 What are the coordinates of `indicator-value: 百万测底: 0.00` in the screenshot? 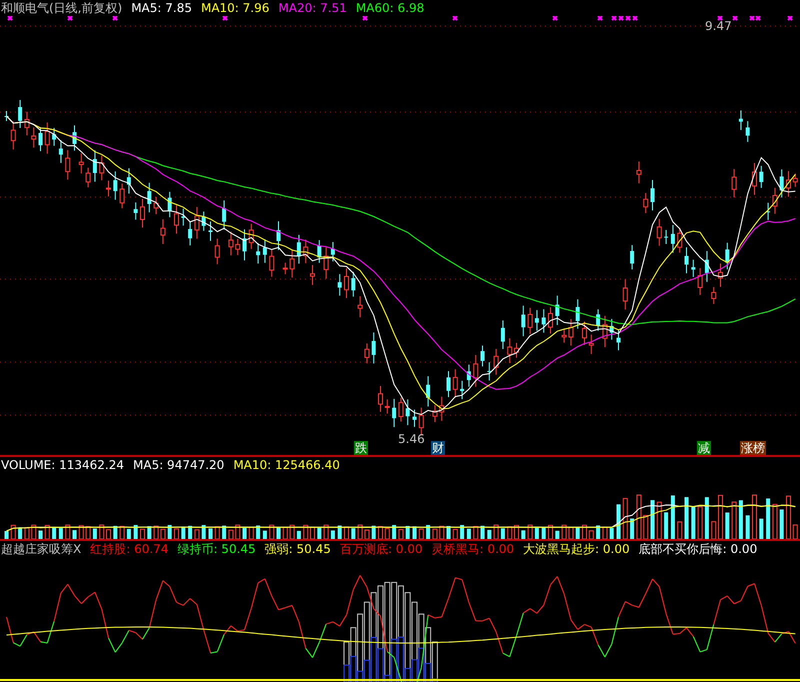 It's located at (381, 549).